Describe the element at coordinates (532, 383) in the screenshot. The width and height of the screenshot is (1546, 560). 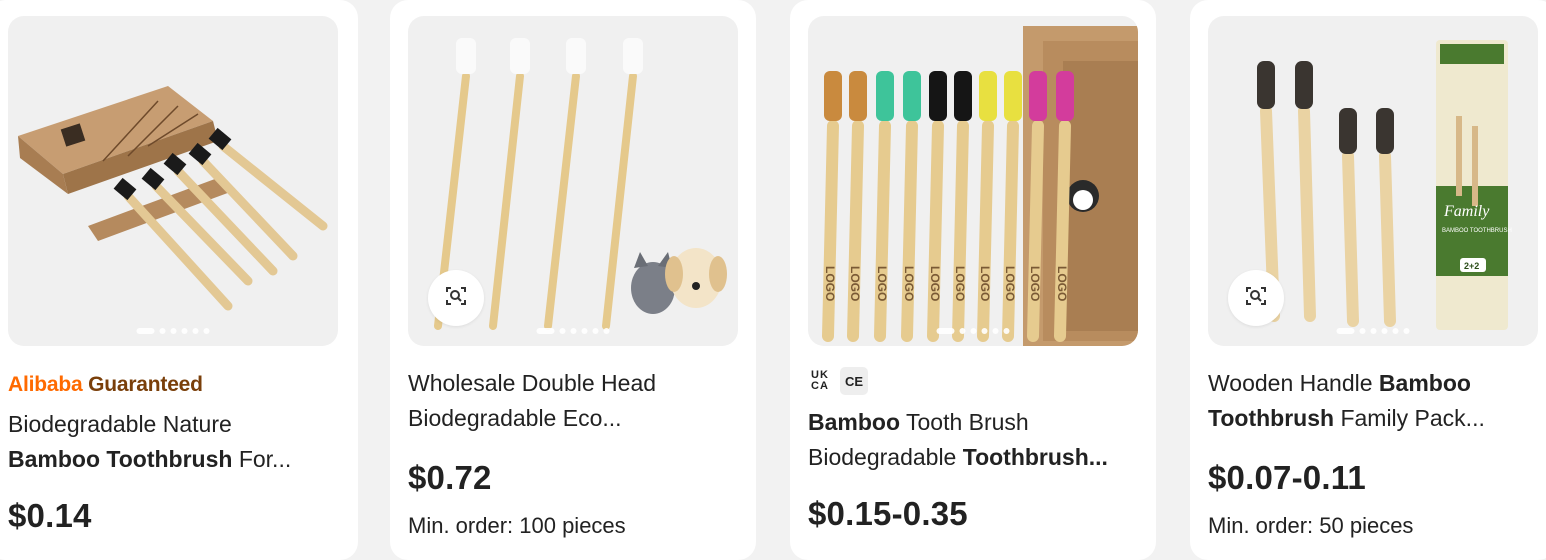
I see `title-line: Wholesale Double Head` at that location.